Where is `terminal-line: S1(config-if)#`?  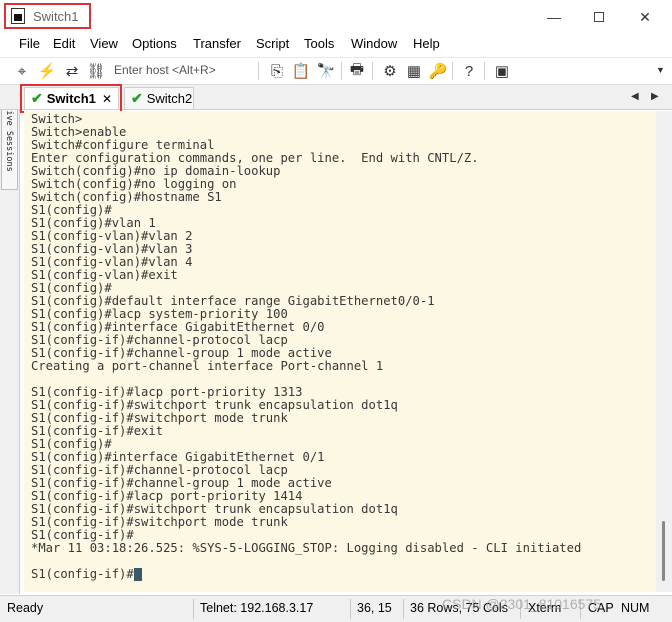 terminal-line: S1(config-if)# is located at coordinates (86, 574).